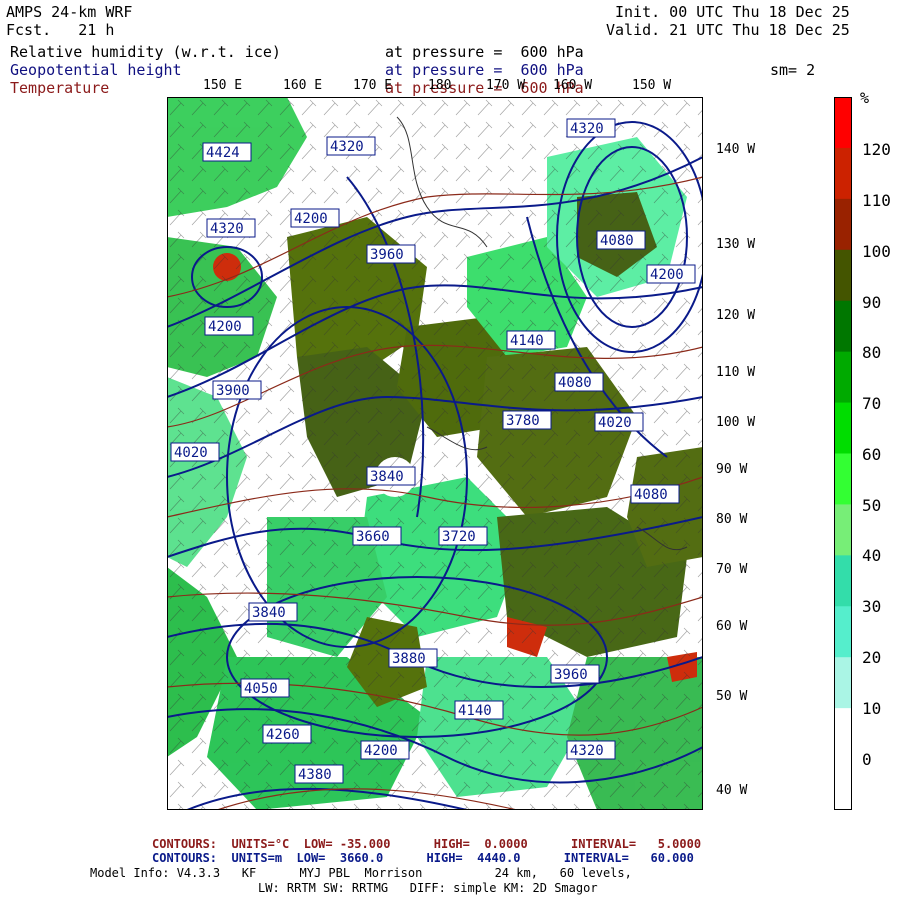  Describe the element at coordinates (732, 626) in the screenshot. I see `lon-label-right: 60 W` at that location.